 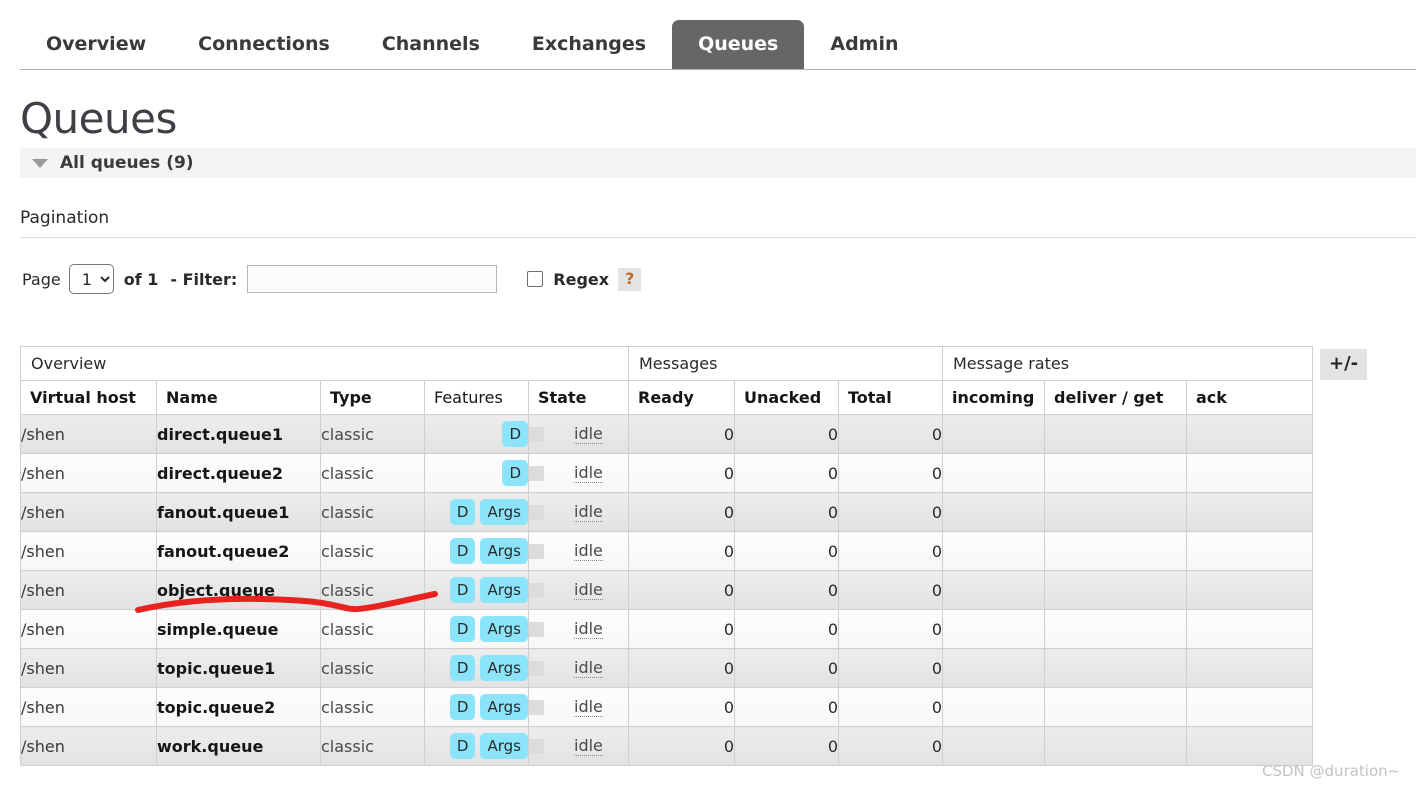 I want to click on column-header-incoming: incoming, so click(x=993, y=397).